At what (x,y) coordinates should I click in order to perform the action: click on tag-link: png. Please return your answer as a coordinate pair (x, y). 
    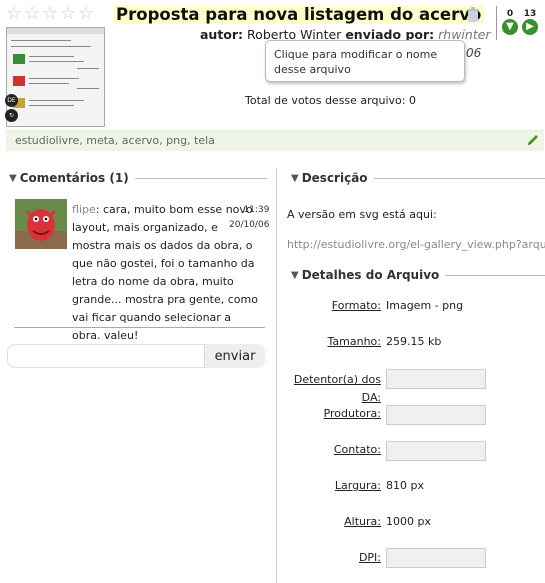
    Looking at the image, I should click on (176, 140).